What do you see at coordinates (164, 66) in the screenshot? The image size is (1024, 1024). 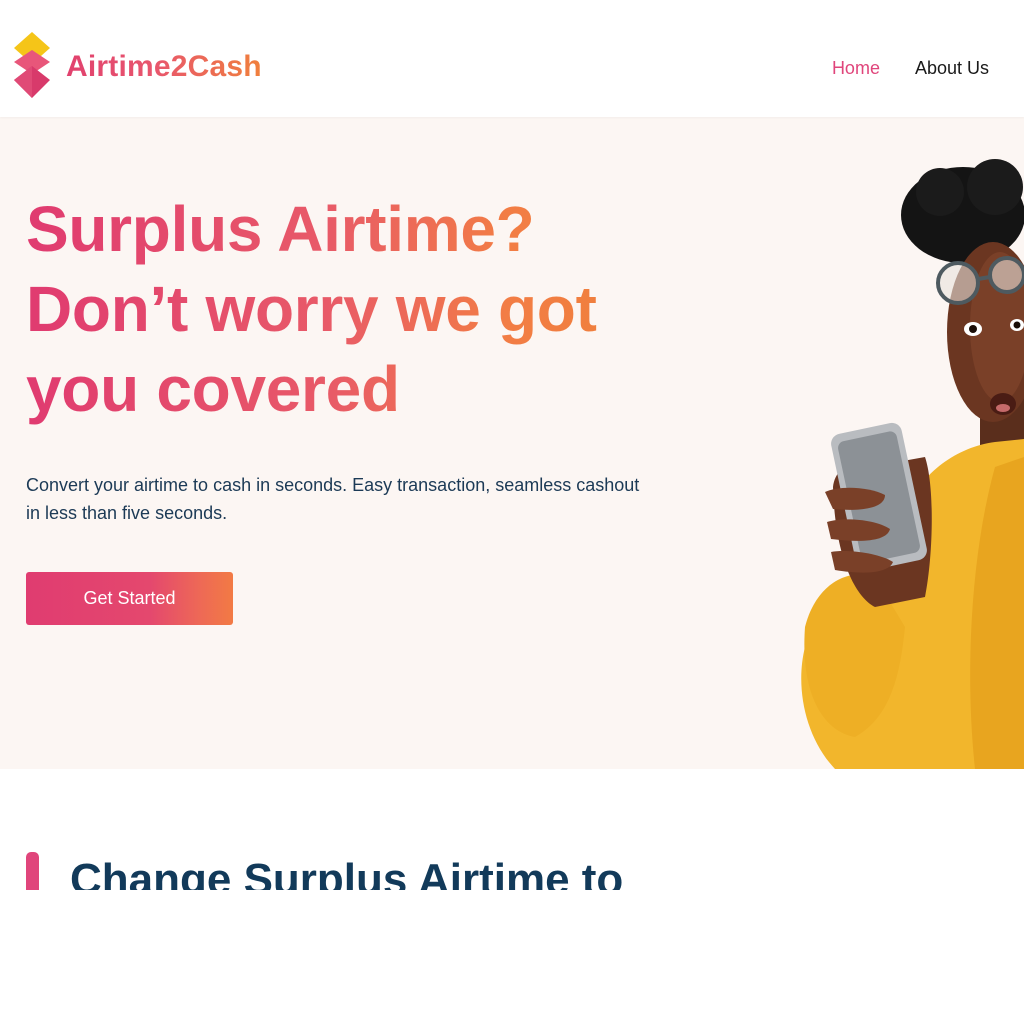 I see `brand-name: Airtime2Cash` at bounding box center [164, 66].